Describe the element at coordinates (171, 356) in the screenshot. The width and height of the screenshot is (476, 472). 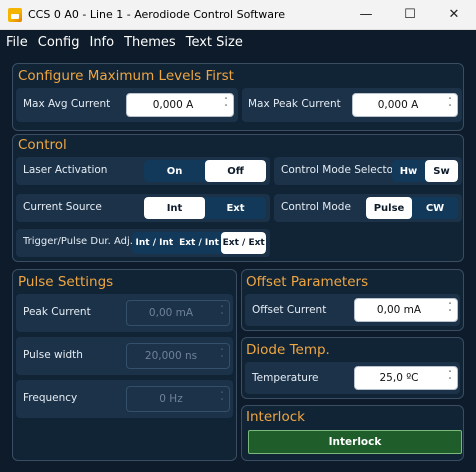
I see `pulse-width-value: 20,000 ns` at that location.